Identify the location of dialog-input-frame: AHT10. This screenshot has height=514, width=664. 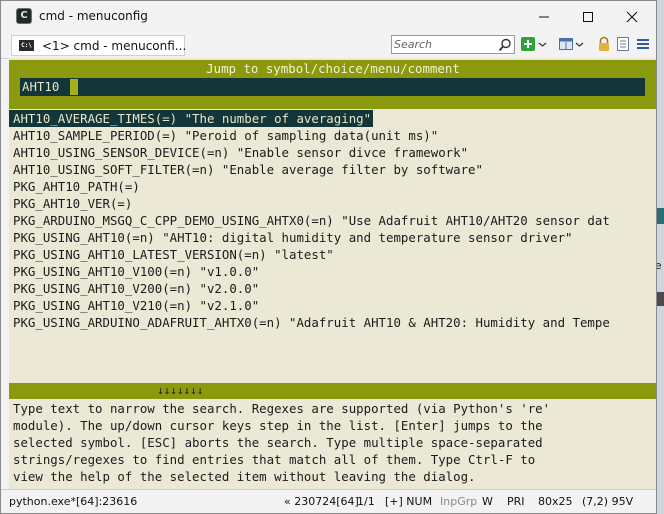
(332, 88).